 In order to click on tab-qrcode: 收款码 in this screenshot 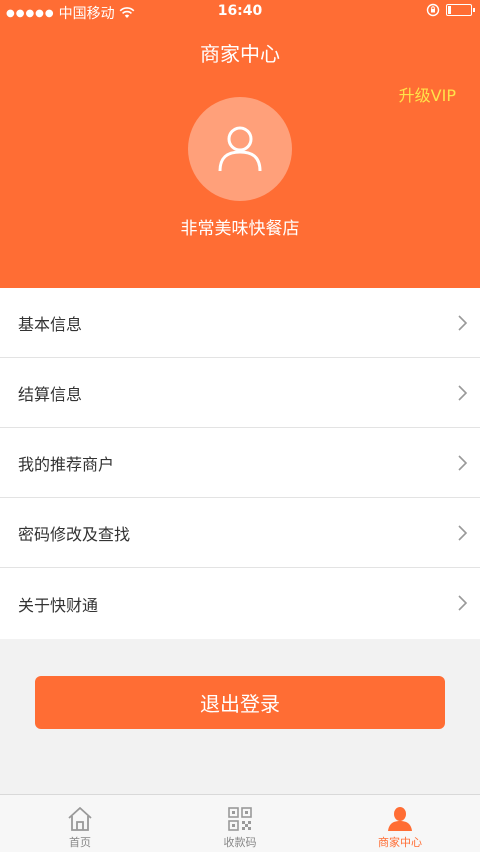, I will do `click(240, 823)`.